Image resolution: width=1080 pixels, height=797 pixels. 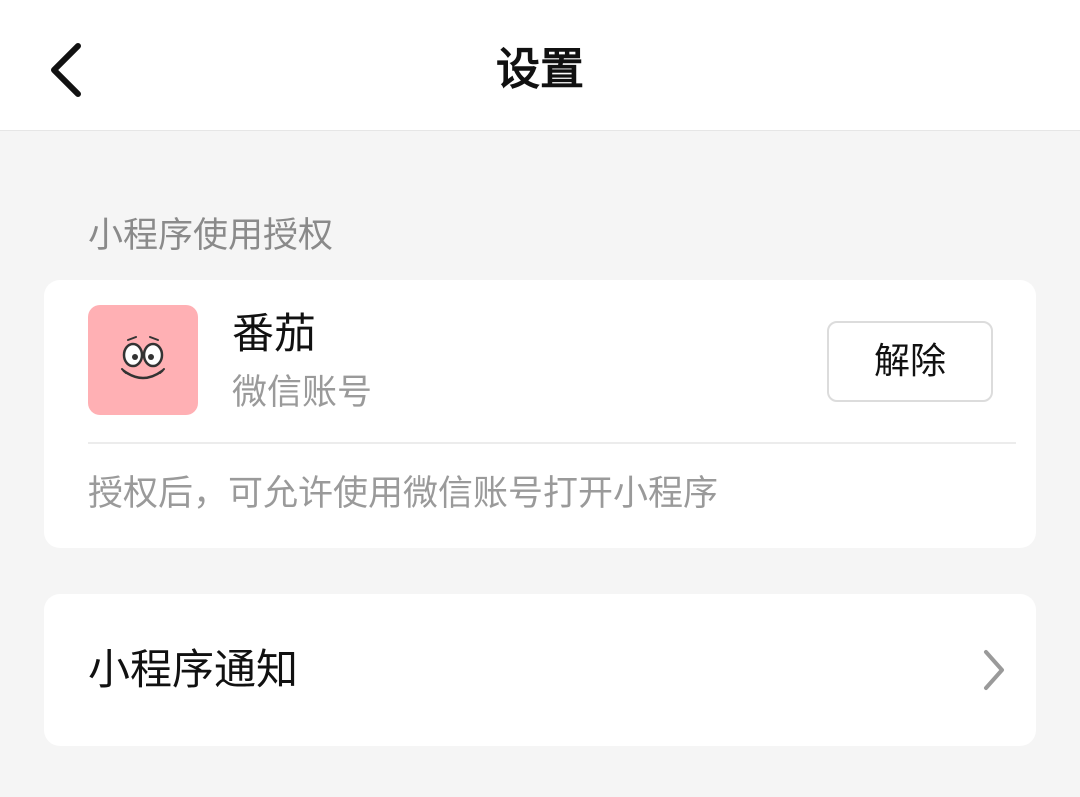 What do you see at coordinates (193, 669) in the screenshot?
I see `notifications-label: 小程序通知` at bounding box center [193, 669].